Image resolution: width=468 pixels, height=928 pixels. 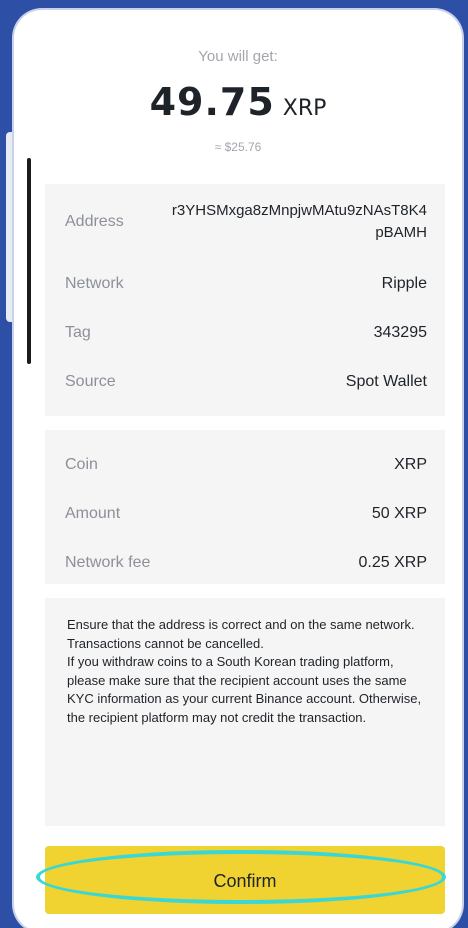 What do you see at coordinates (93, 513) in the screenshot?
I see `amount-label: Amount` at bounding box center [93, 513].